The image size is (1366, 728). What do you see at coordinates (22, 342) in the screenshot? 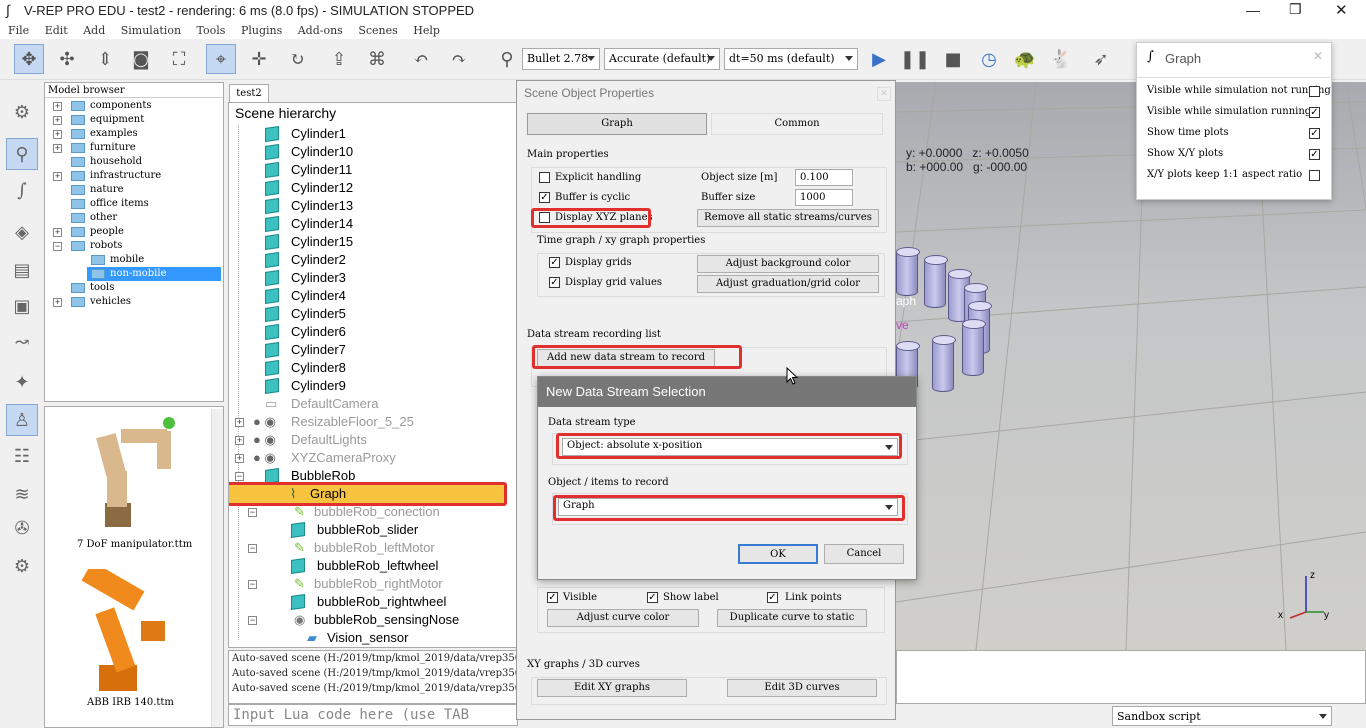
I see `path-edit-icon: ↝` at bounding box center [22, 342].